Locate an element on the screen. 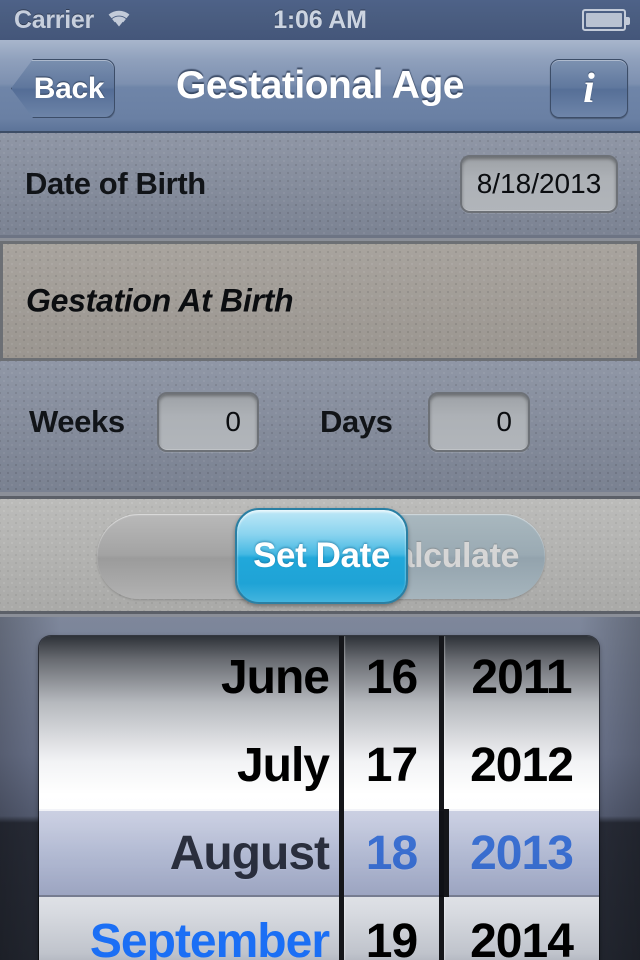 This screenshot has width=640, height=960. month-row: June is located at coordinates (189, 678).